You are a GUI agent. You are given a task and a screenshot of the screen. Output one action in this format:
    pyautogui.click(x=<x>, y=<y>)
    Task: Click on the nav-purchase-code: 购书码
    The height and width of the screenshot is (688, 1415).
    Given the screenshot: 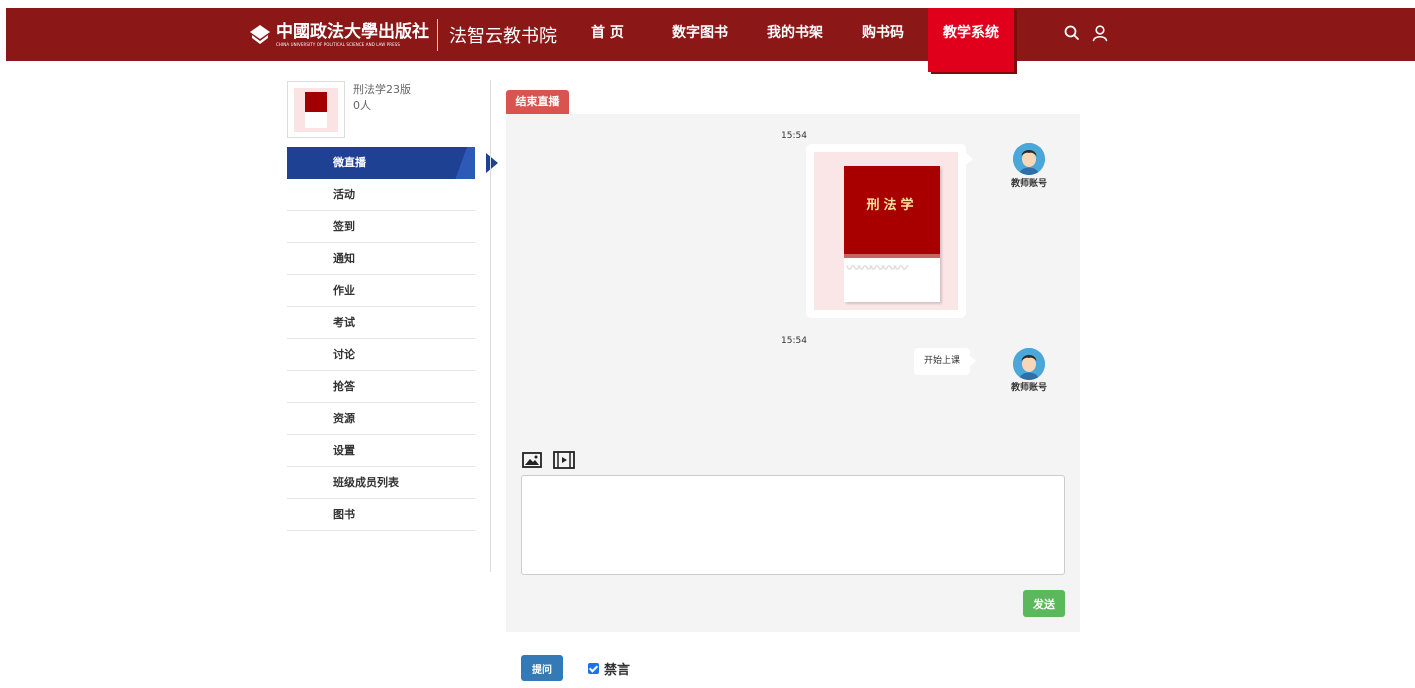 What is the action you would take?
    pyautogui.click(x=883, y=34)
    